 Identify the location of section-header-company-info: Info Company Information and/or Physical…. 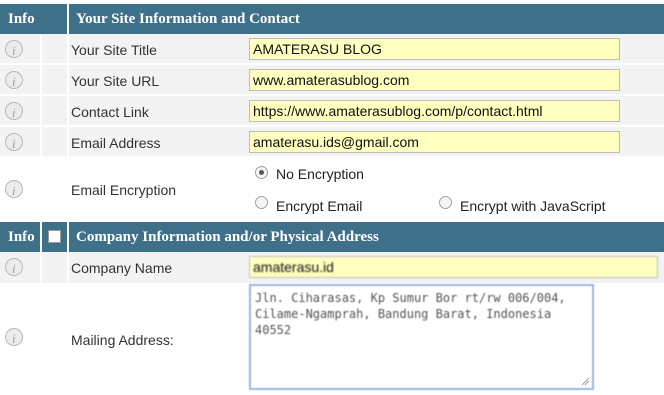
(332, 237).